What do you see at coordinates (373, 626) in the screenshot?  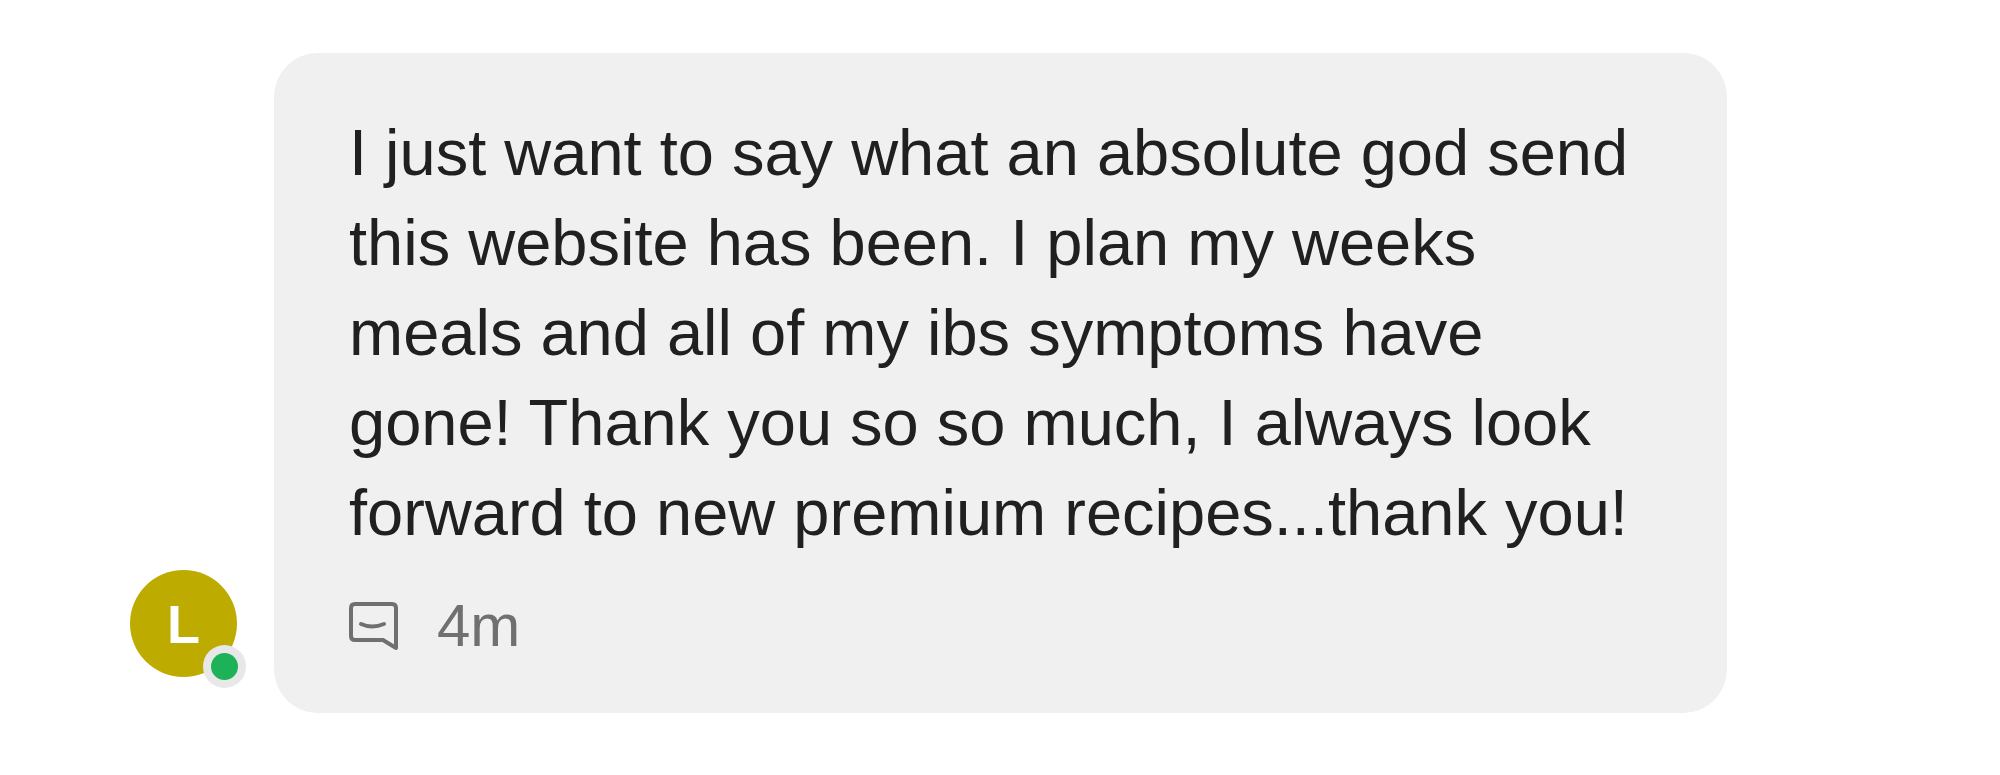 I see `comment-icon` at bounding box center [373, 626].